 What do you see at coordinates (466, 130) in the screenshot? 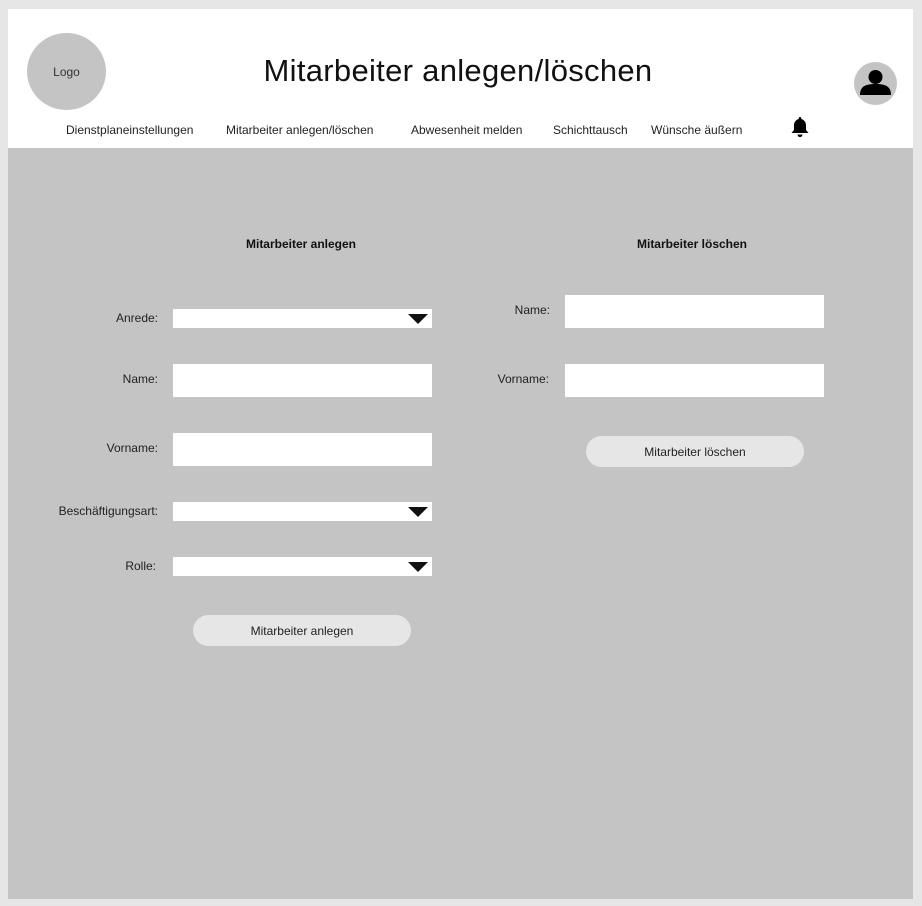
I see `nav-item-abwesenheit: Abwesenheit melden` at bounding box center [466, 130].